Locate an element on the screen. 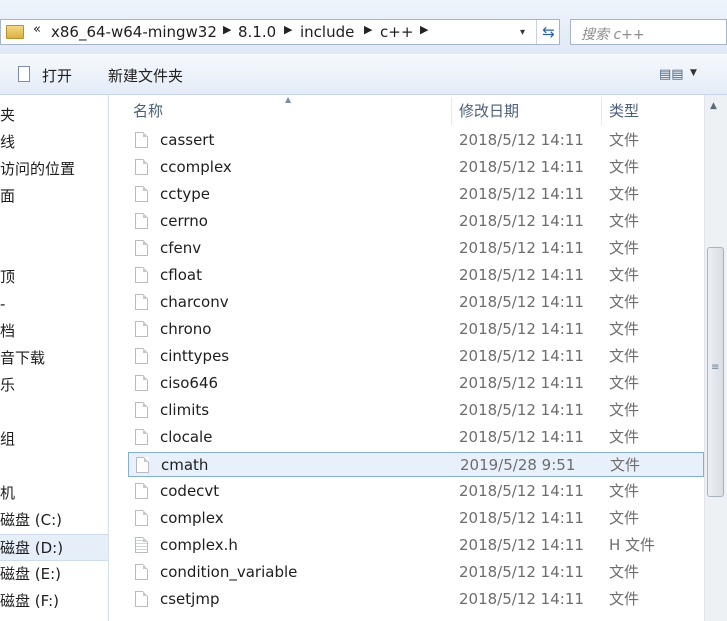 This screenshot has height=621, width=727. file-row: complex 2018/5/12 14:11 文件 is located at coordinates (416, 518).